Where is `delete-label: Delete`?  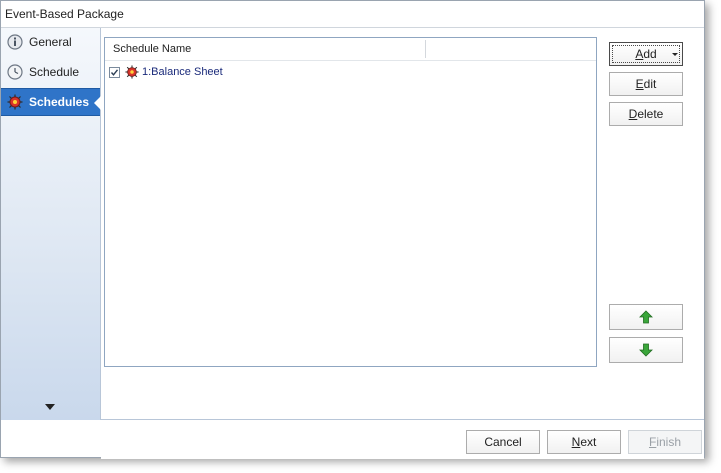 delete-label: Delete is located at coordinates (646, 114).